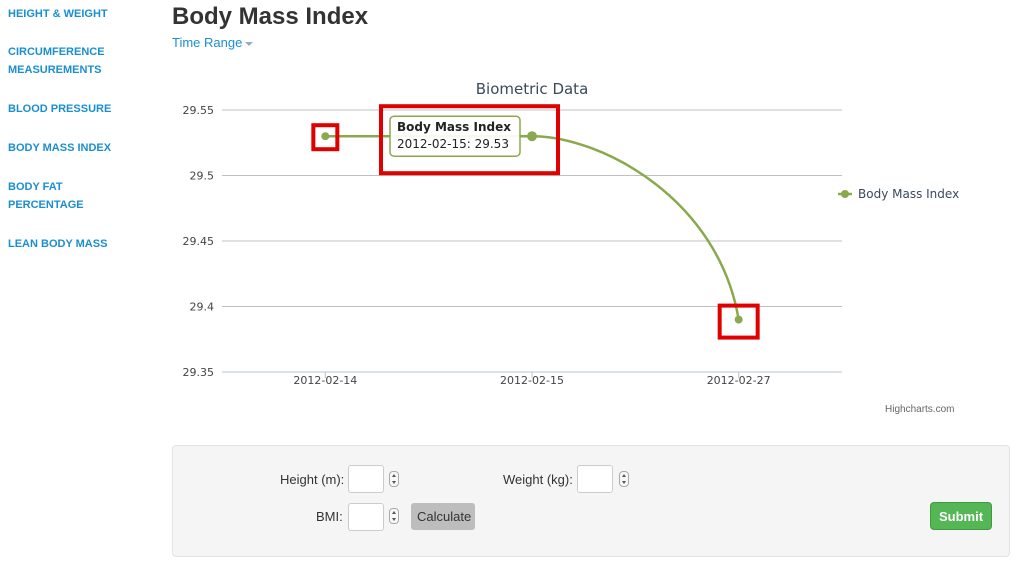  What do you see at coordinates (68, 61) in the screenshot?
I see `sidebar-item-circumference: CIRCUMFERENCE MEASUREMENTS` at bounding box center [68, 61].